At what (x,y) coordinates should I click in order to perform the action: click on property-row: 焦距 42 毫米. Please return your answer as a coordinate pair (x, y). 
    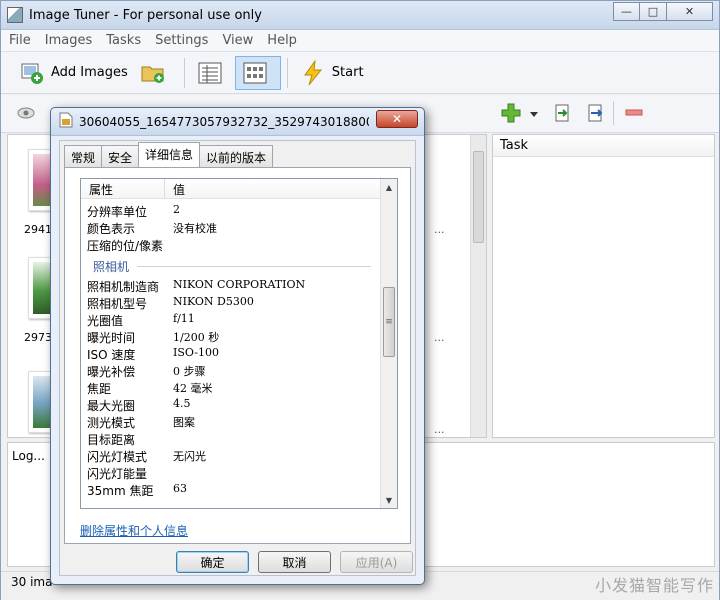
    Looking at the image, I should click on (231, 388).